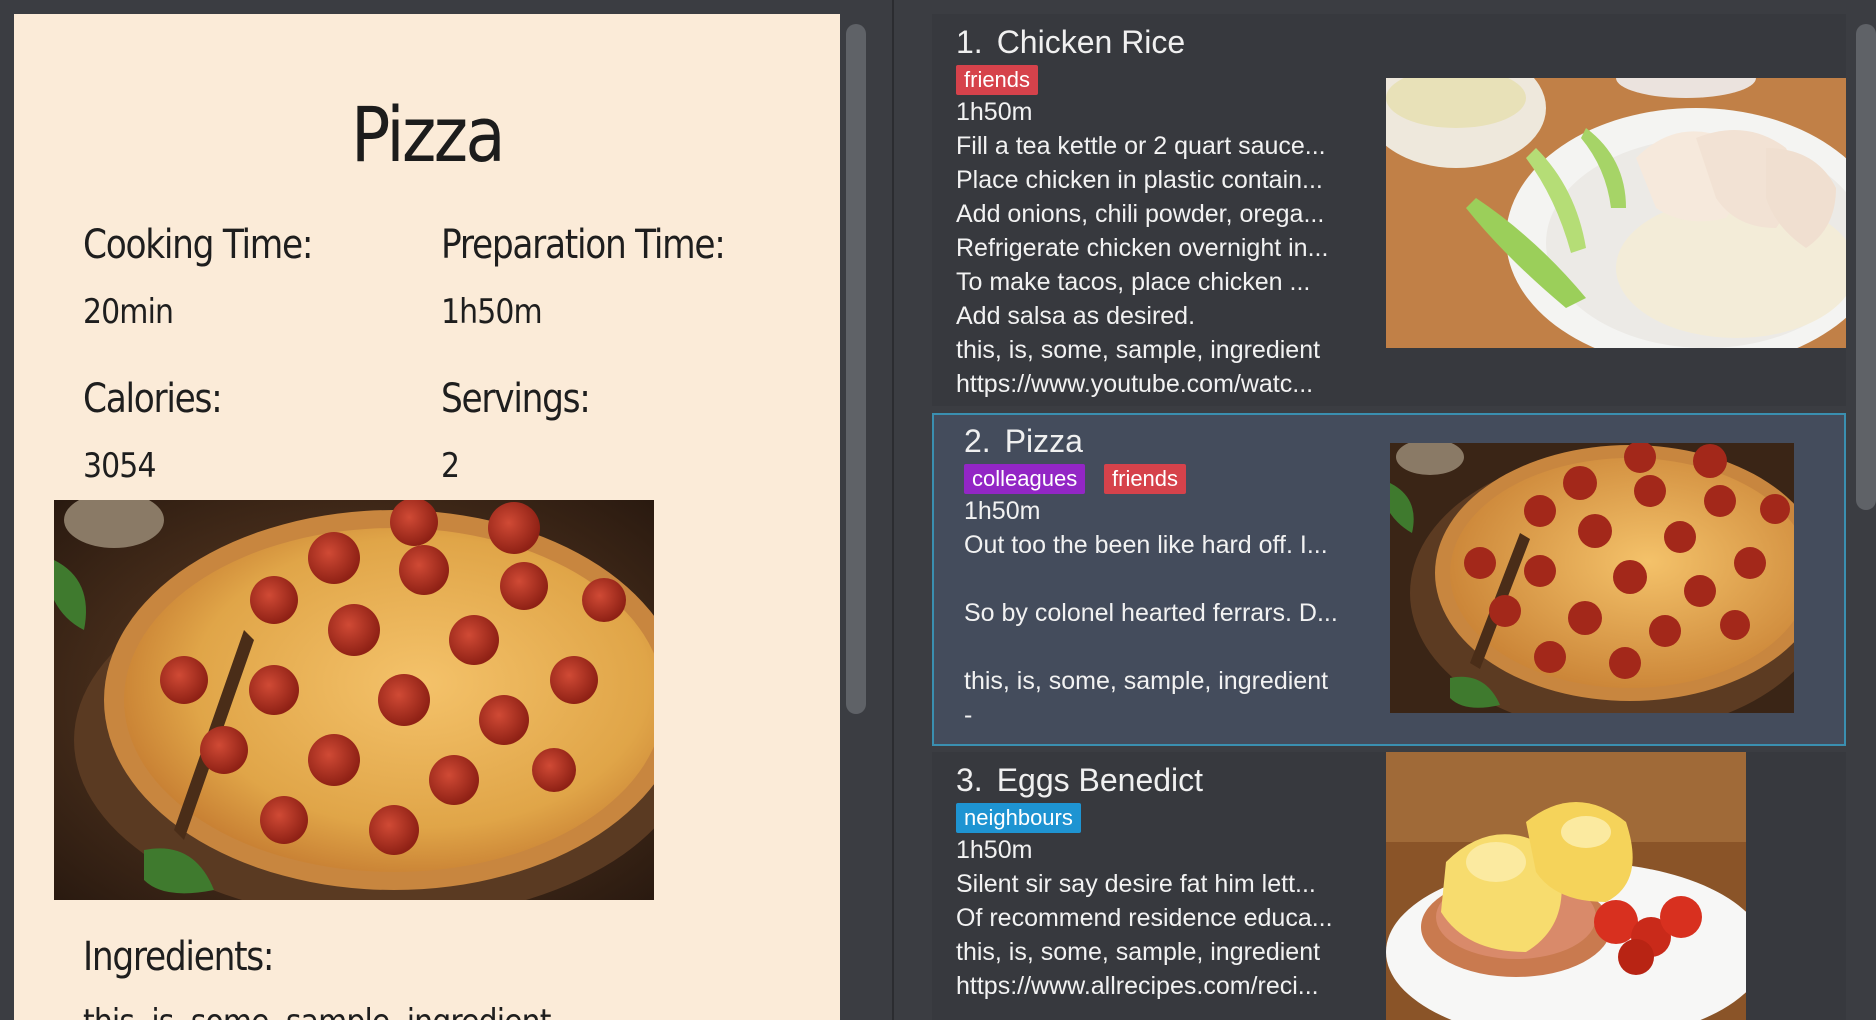 This screenshot has height=1020, width=1876. I want to click on ingredients-value: this, is, some, sample, ingredient, so click(317, 1011).